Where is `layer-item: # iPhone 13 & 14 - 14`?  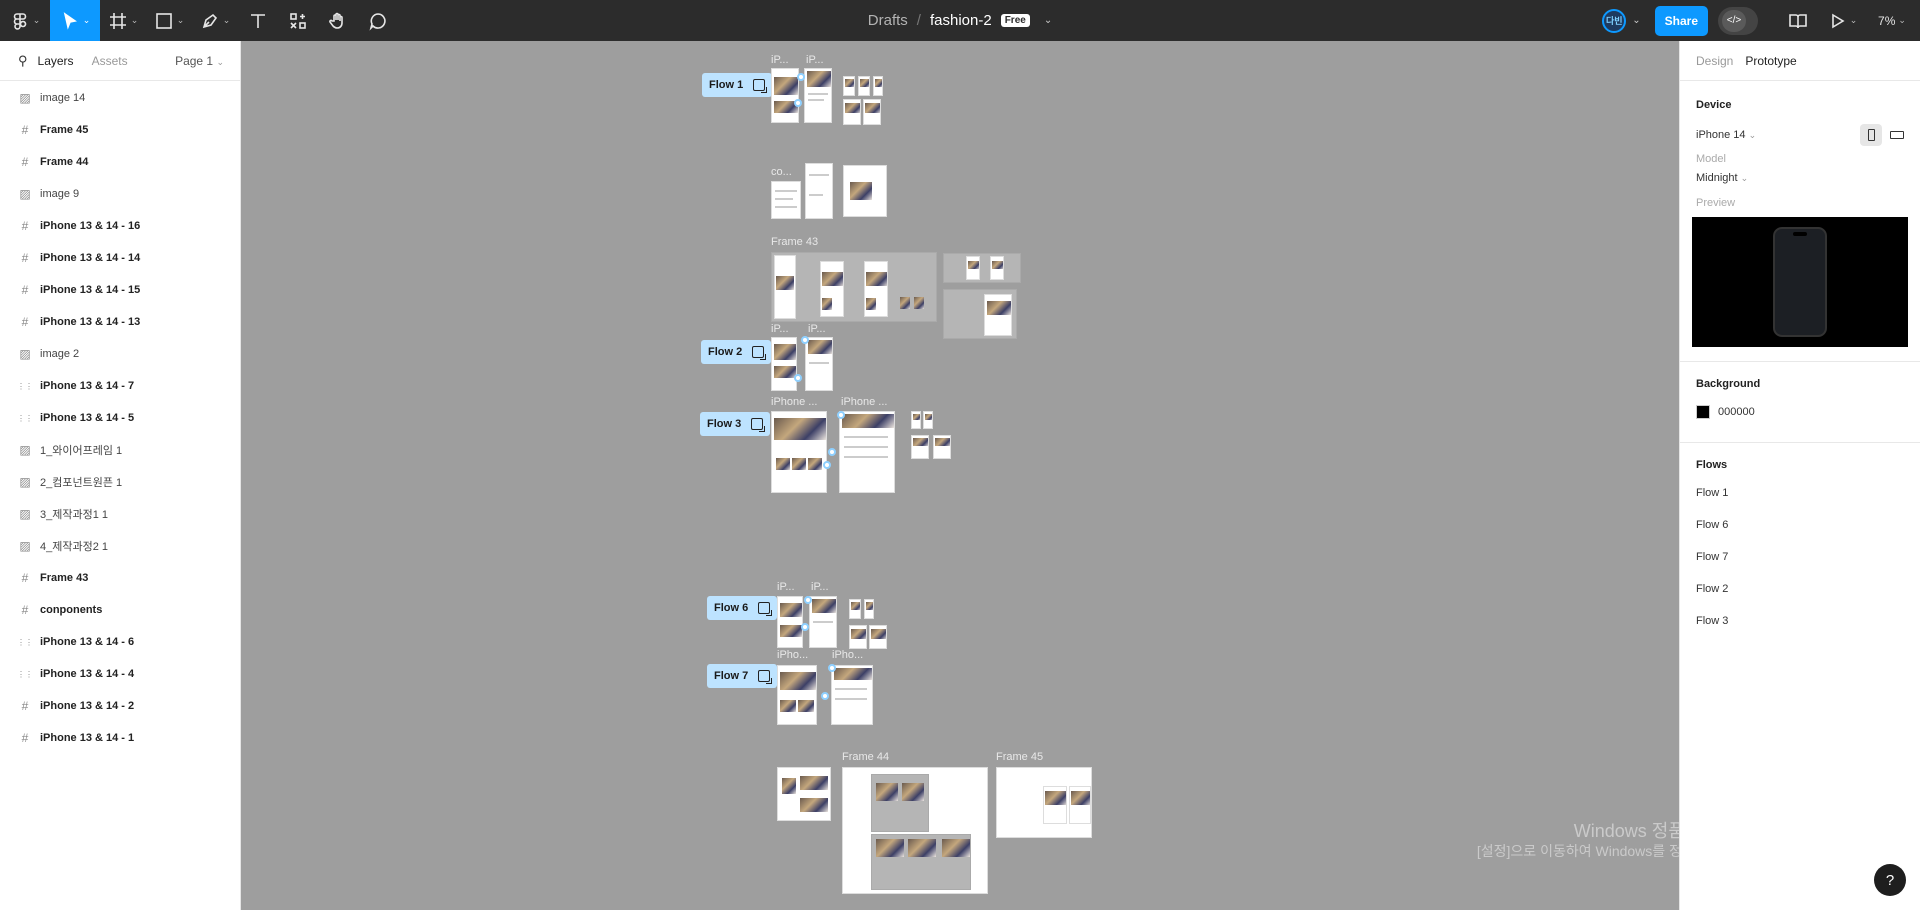
layer-item: # iPhone 13 & 14 - 14 is located at coordinates (120, 258).